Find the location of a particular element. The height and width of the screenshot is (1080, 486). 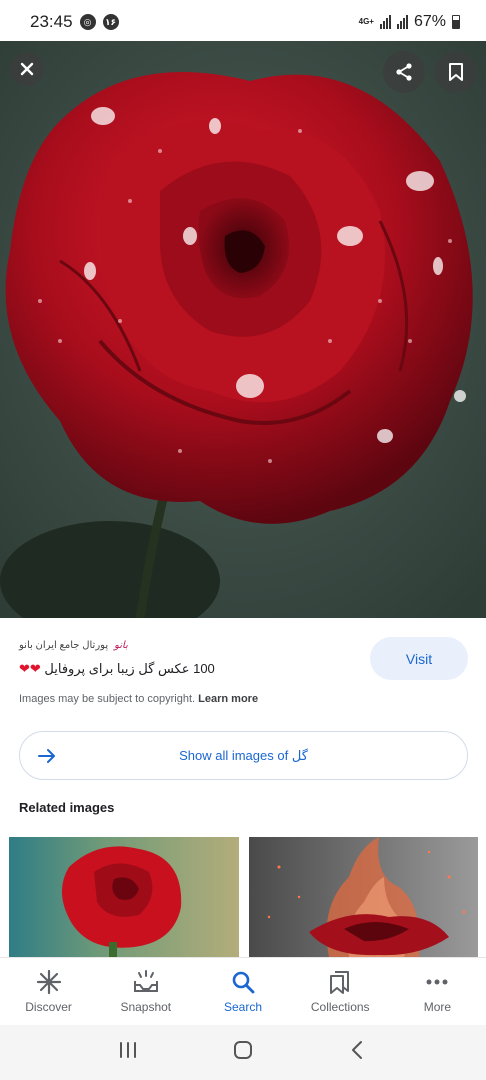

related-rose-image is located at coordinates (124, 897).